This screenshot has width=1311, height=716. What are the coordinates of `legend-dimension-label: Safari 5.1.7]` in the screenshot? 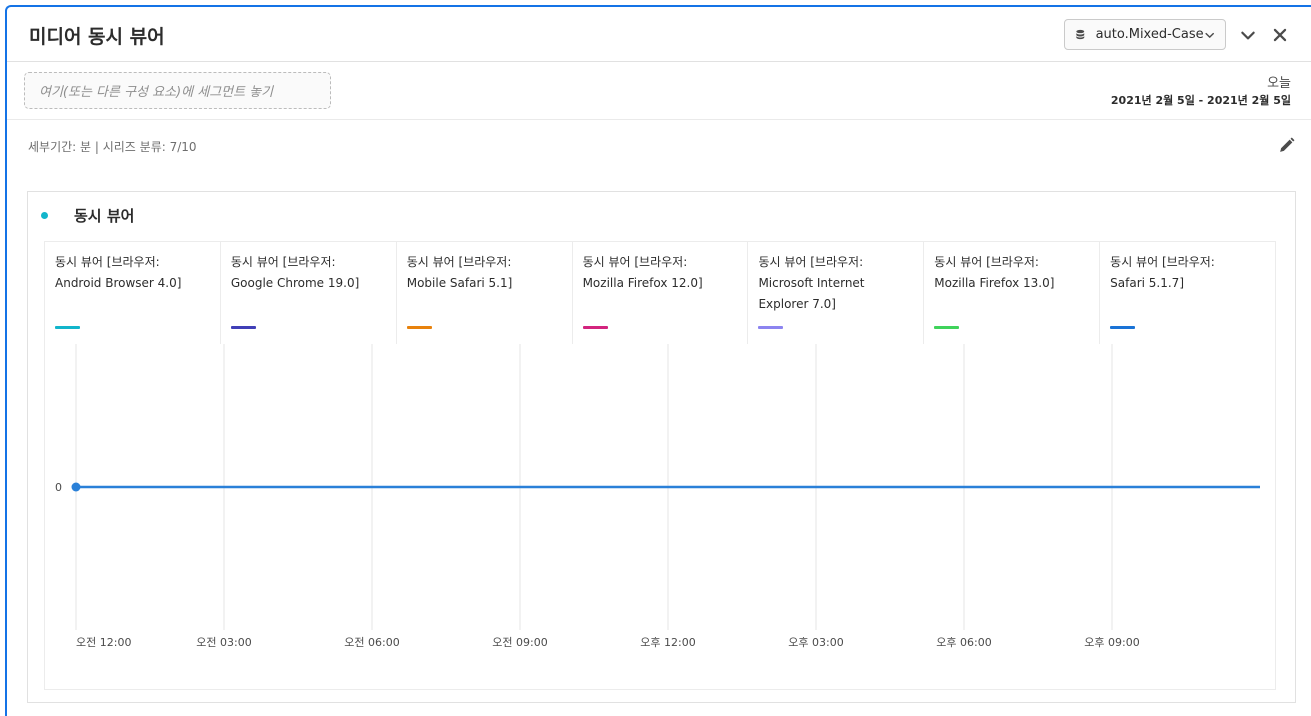 It's located at (1147, 283).